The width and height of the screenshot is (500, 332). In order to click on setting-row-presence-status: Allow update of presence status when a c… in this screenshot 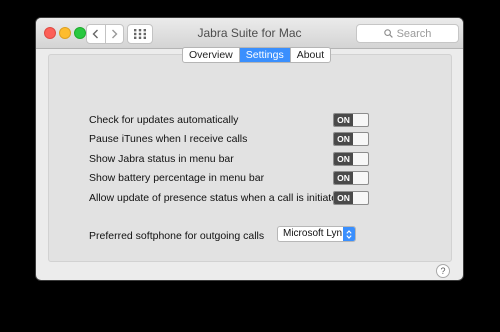, I will do `click(233, 198)`.